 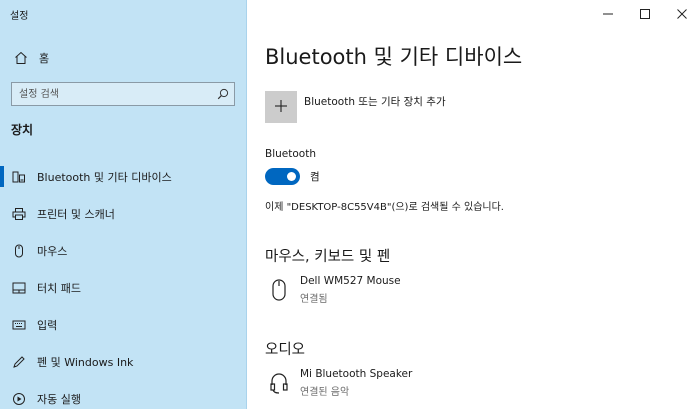 What do you see at coordinates (59, 288) in the screenshot?
I see `sidebar-item-label: 터치 패드` at bounding box center [59, 288].